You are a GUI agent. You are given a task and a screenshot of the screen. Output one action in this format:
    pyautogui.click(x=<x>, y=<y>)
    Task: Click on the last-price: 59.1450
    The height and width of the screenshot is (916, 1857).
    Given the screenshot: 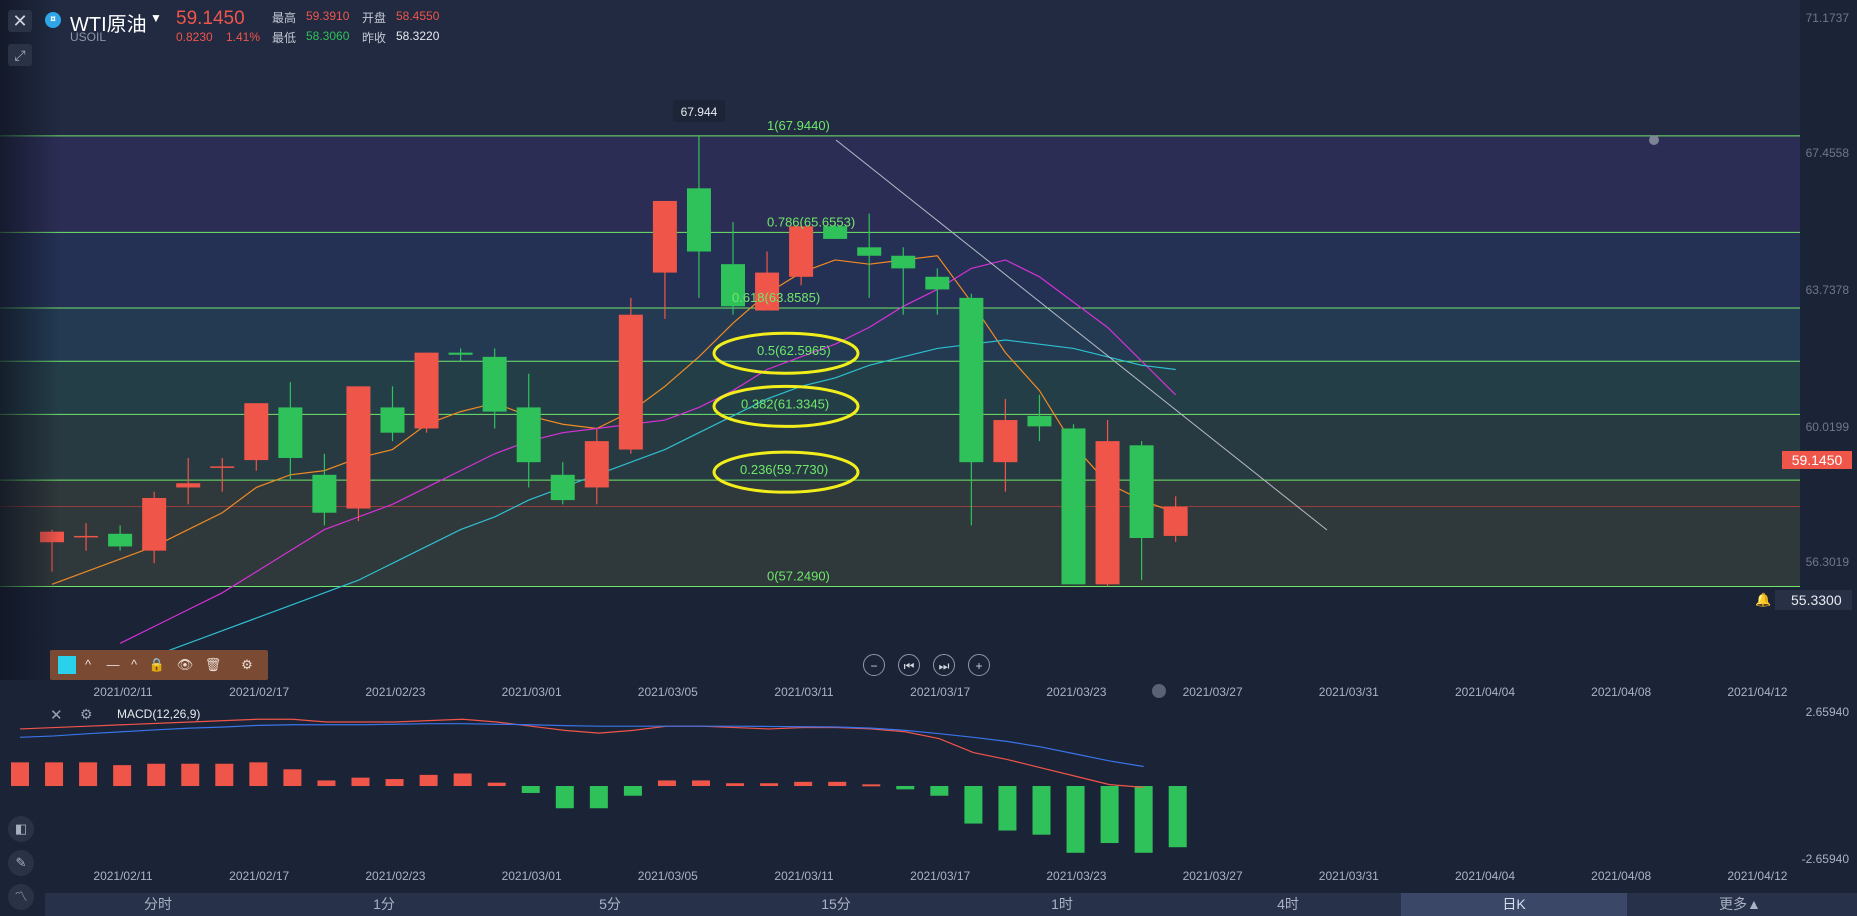 What is the action you would take?
    pyautogui.click(x=210, y=18)
    